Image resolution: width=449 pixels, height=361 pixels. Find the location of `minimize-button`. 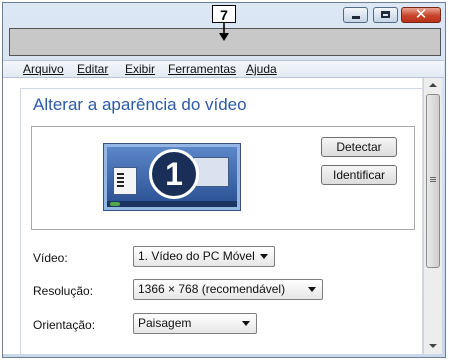

minimize-button is located at coordinates (355, 15).